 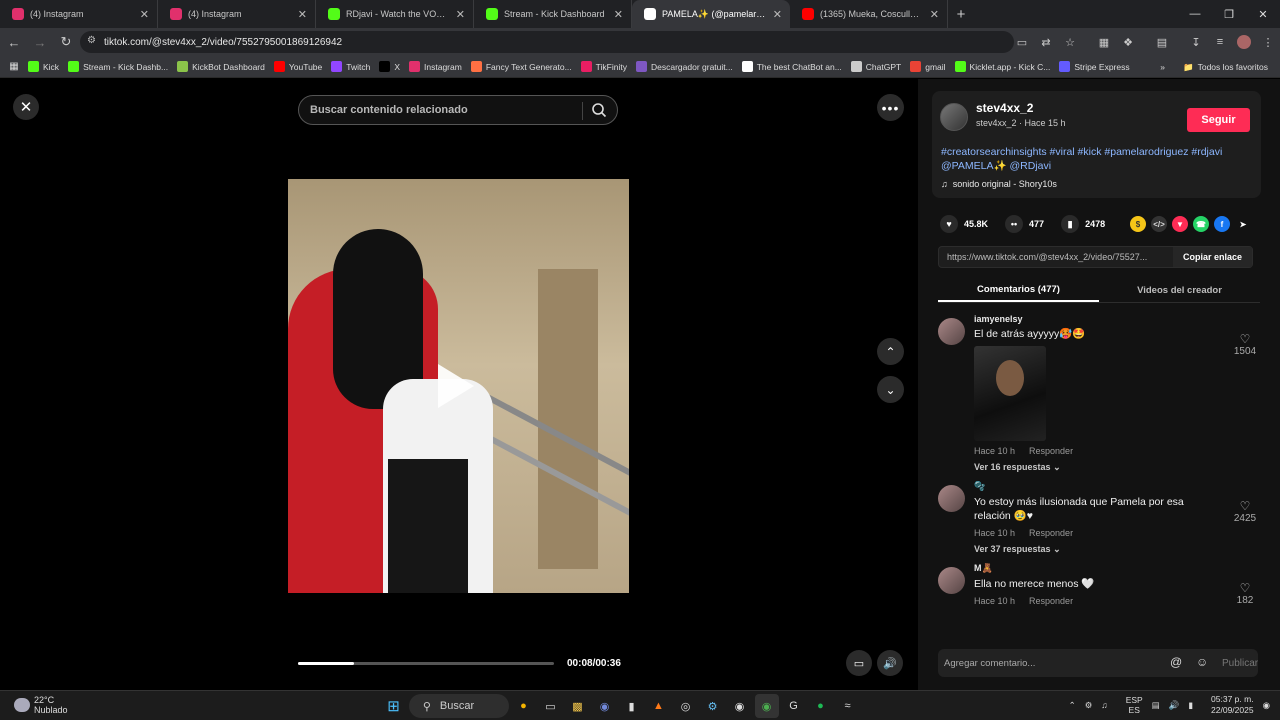 I want to click on discord-icon: ◉, so click(x=605, y=706).